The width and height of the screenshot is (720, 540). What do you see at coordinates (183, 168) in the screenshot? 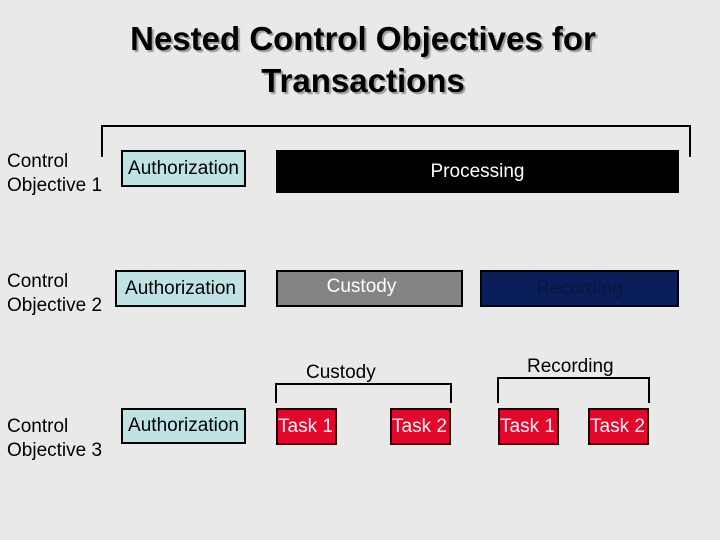
I see `authorization-box-1: Authorization` at bounding box center [183, 168].